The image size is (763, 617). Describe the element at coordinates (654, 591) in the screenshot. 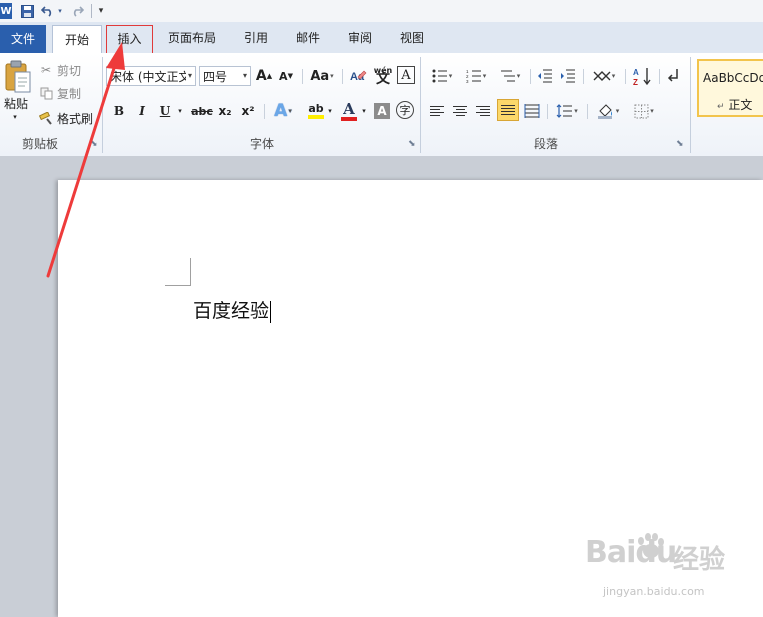

I see `watermark-url: jingyan.baidu.com` at that location.